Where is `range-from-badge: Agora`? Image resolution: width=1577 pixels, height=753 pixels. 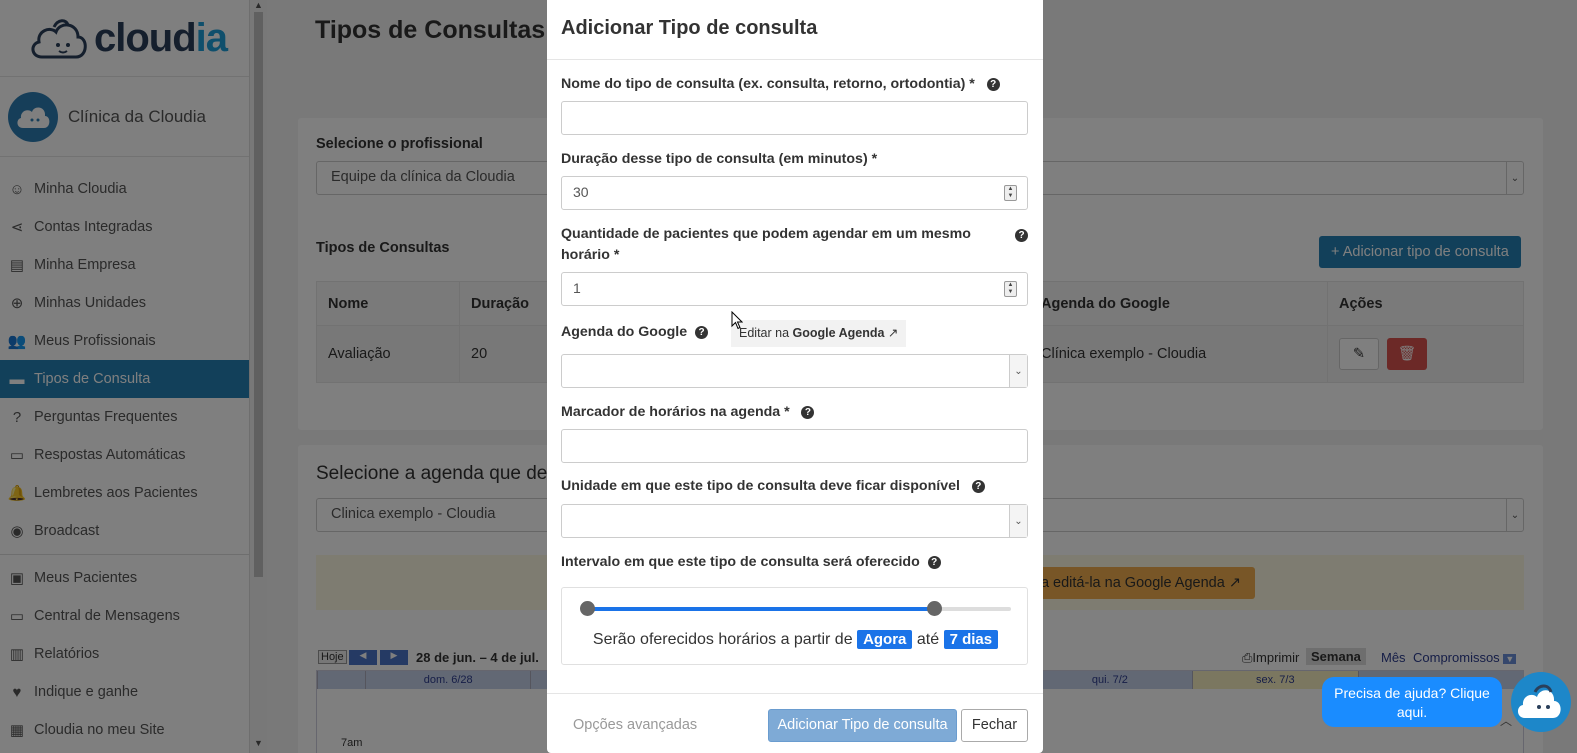
range-from-badge: Agora is located at coordinates (885, 639).